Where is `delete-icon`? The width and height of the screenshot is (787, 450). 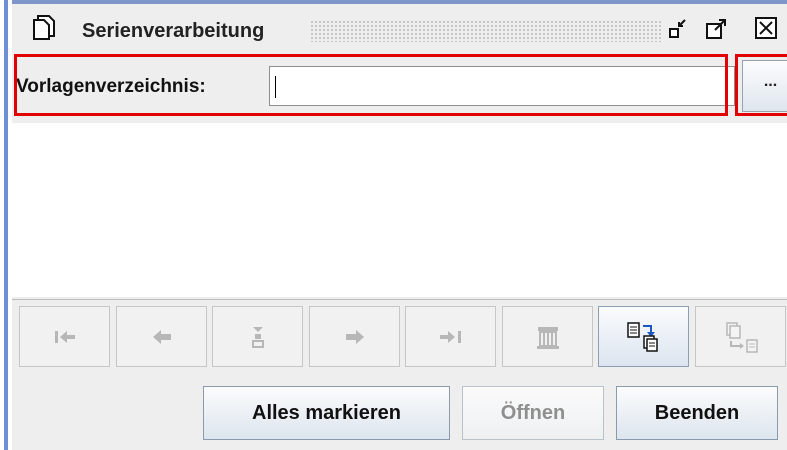 delete-icon is located at coordinates (547, 337).